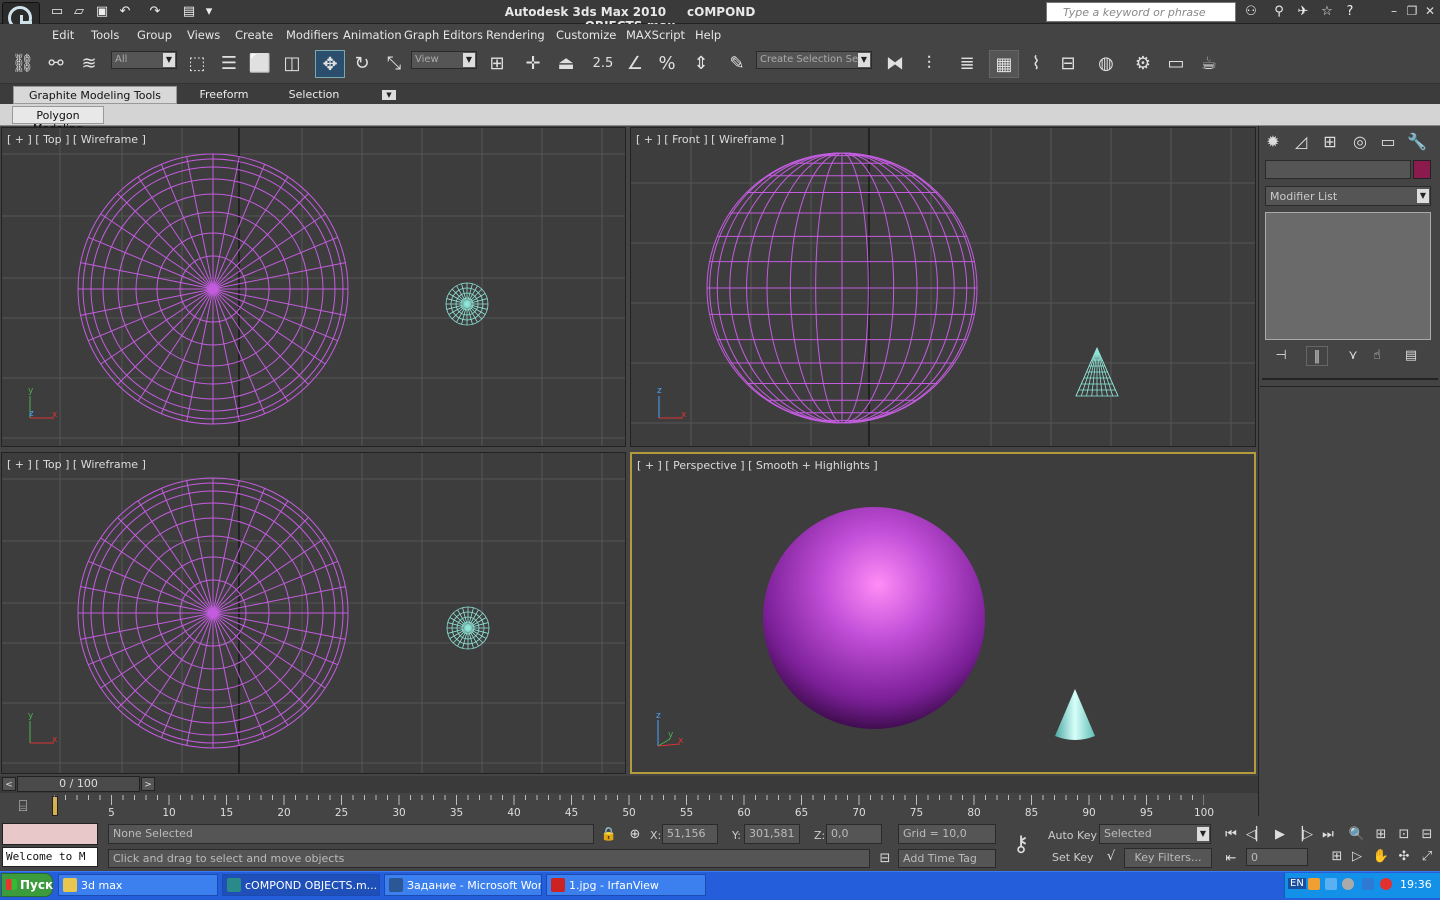  I want to click on zoom-extents-icon: ⊡, so click(1404, 835).